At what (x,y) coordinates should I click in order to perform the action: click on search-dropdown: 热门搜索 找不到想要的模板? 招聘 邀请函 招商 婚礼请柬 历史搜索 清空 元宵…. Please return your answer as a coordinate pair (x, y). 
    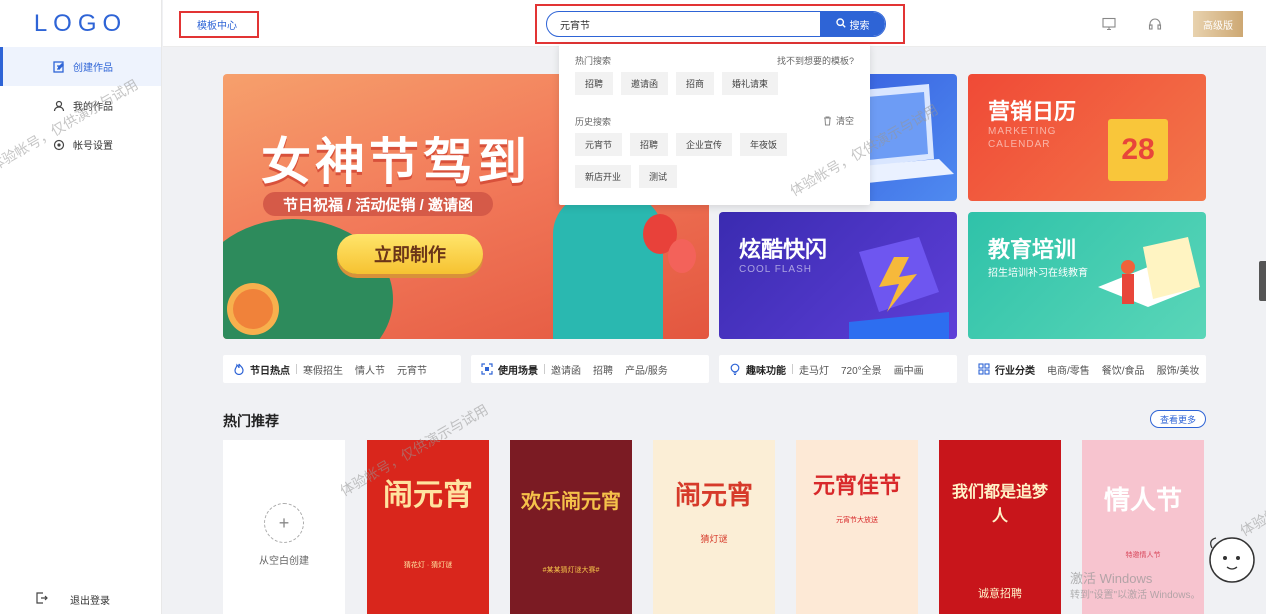
    Looking at the image, I should click on (714, 124).